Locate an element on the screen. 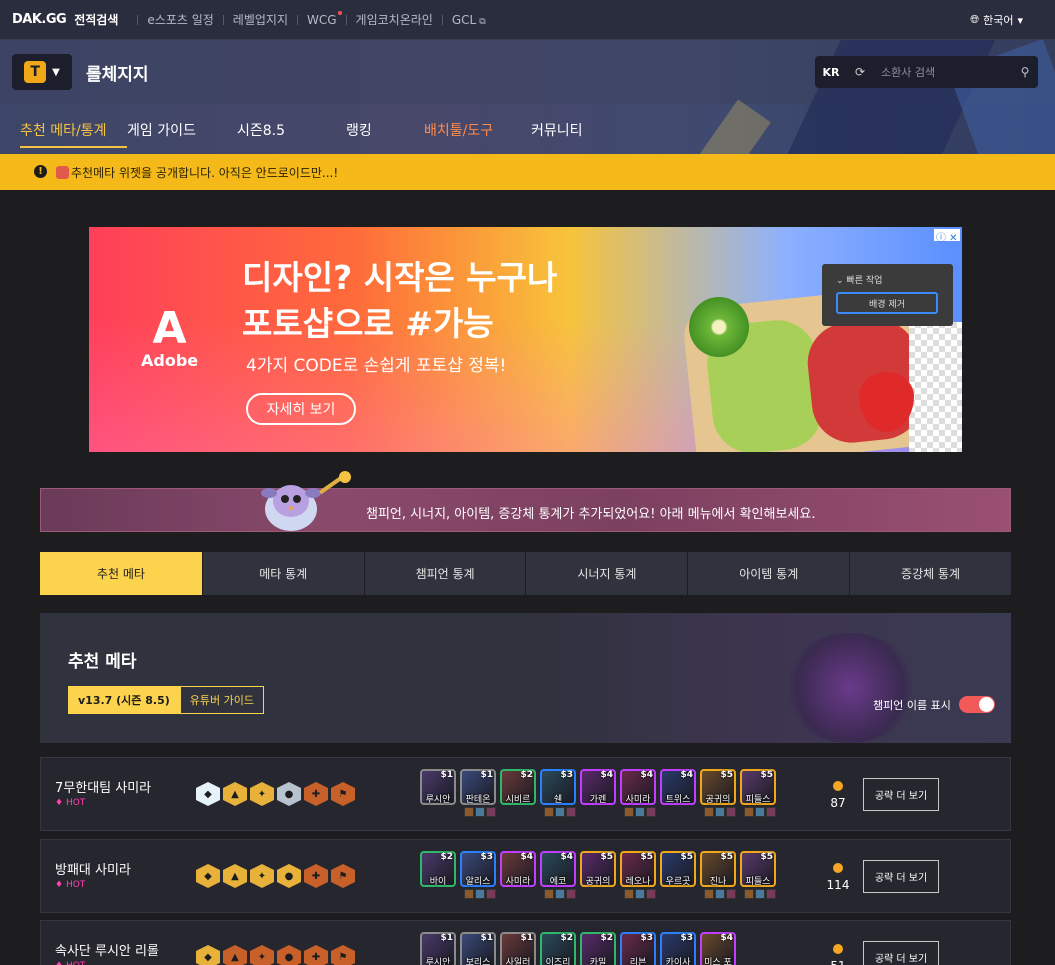 The image size is (1055, 965). refresh-icon: ⟳ is located at coordinates (860, 72).